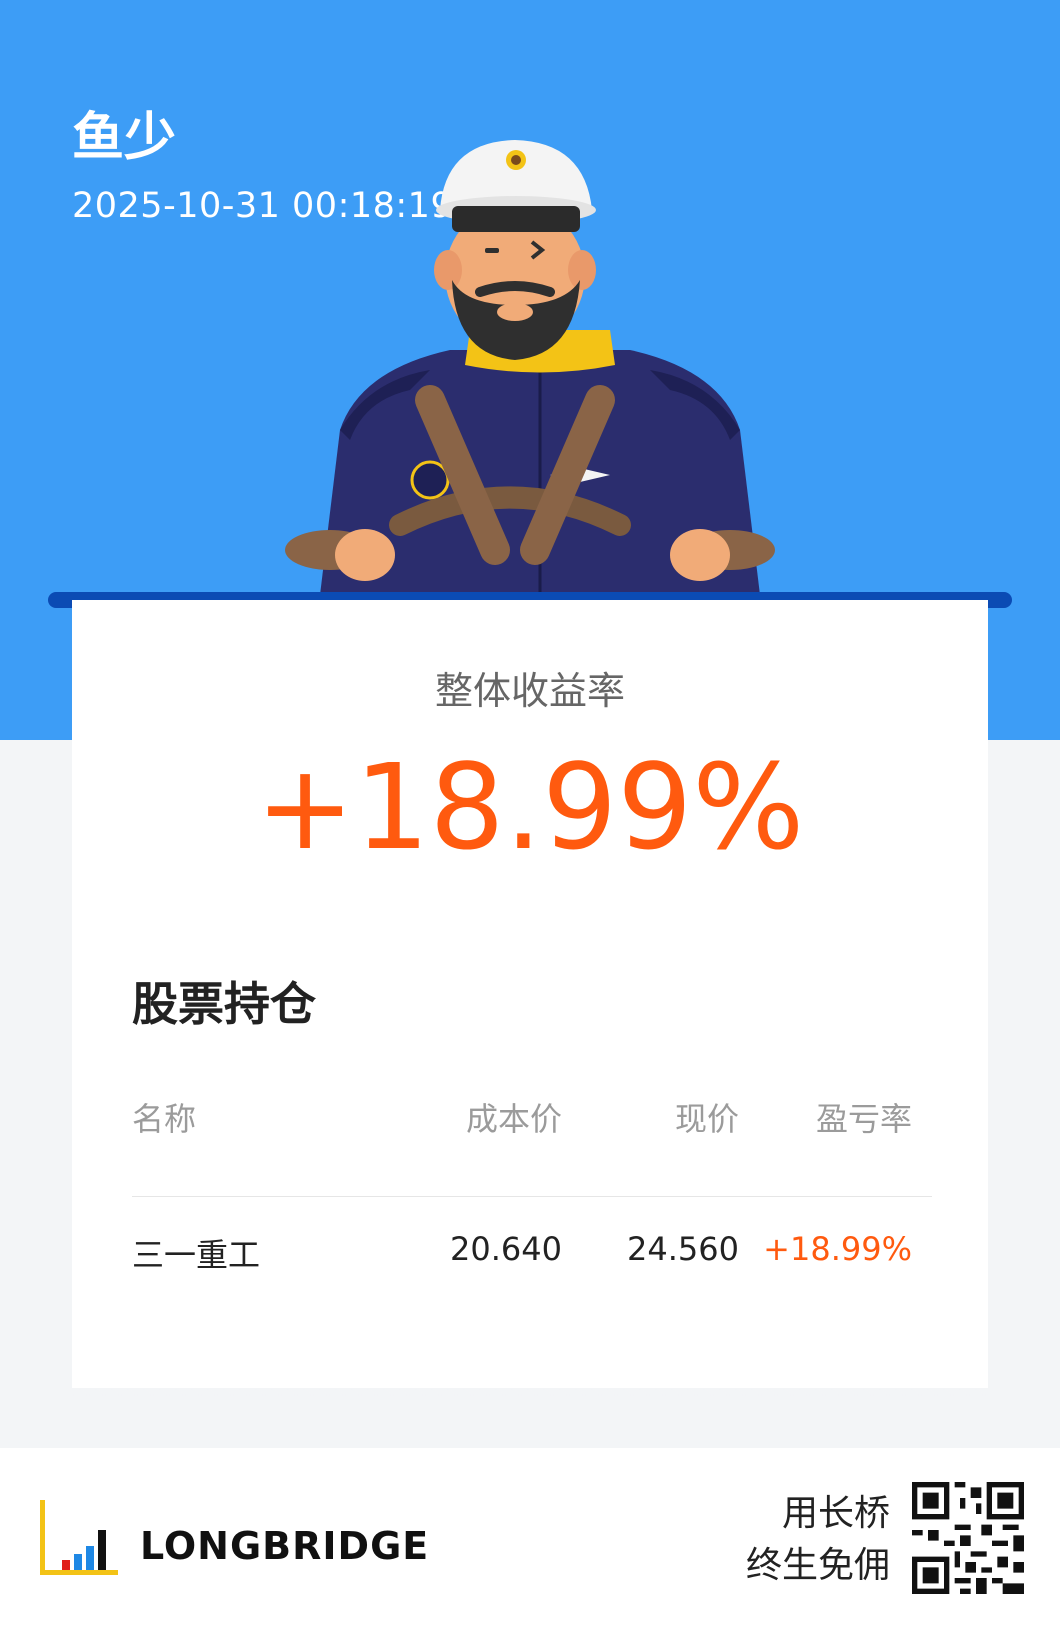 The width and height of the screenshot is (1060, 1626). I want to click on overall-return-value: +18.99%, so click(530, 807).